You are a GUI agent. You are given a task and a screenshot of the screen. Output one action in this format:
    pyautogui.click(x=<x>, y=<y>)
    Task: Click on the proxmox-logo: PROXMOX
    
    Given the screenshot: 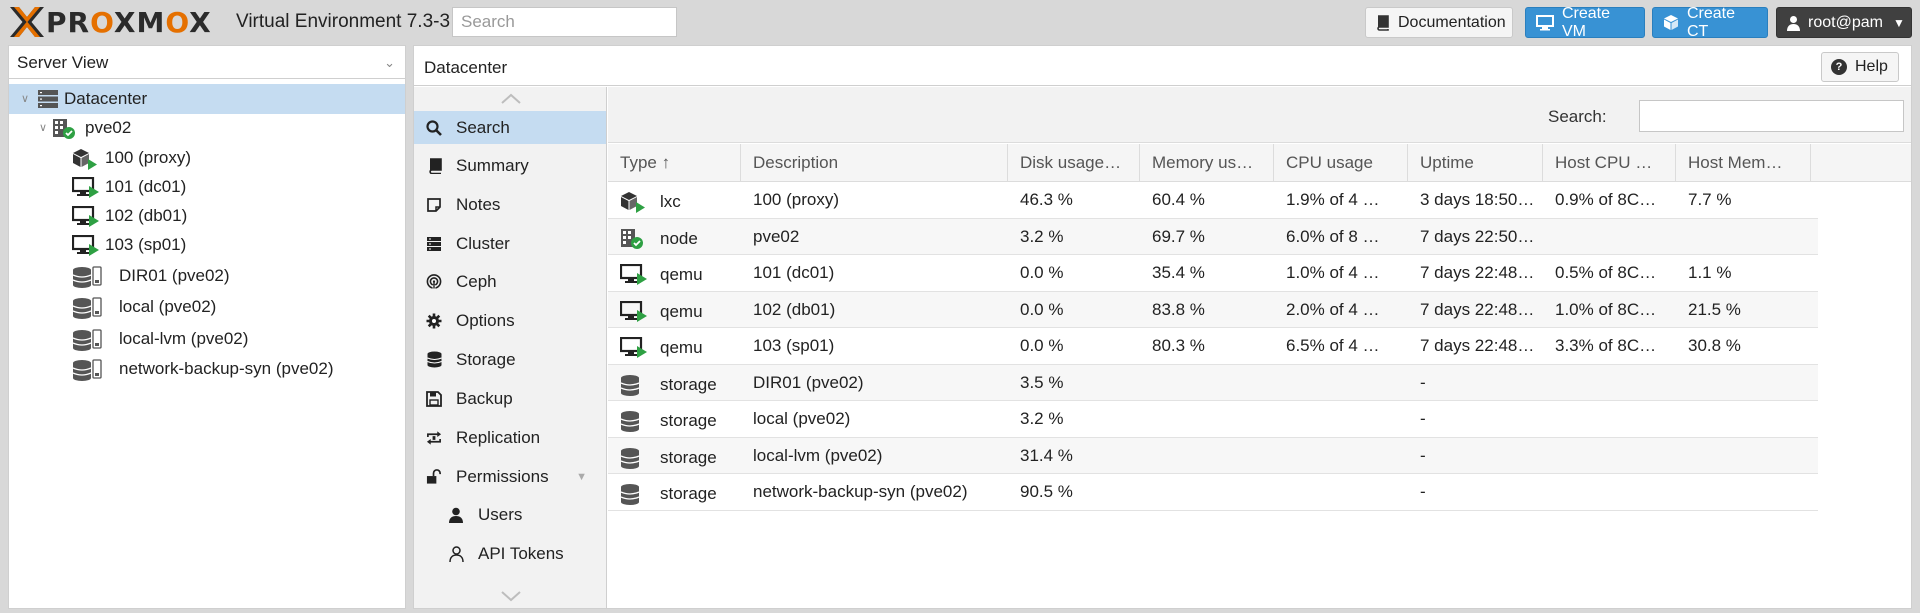 What is the action you would take?
    pyautogui.click(x=111, y=22)
    